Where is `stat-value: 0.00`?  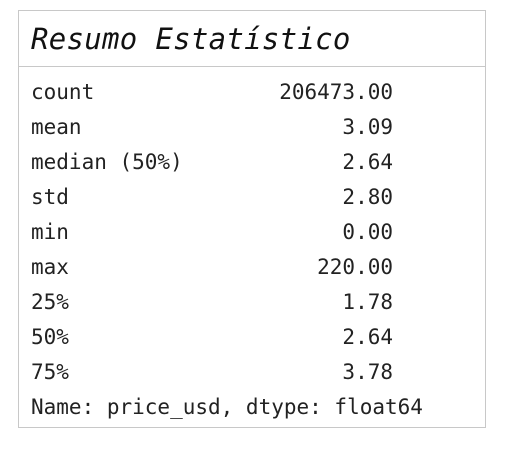
stat-value: 0.00 is located at coordinates (367, 232).